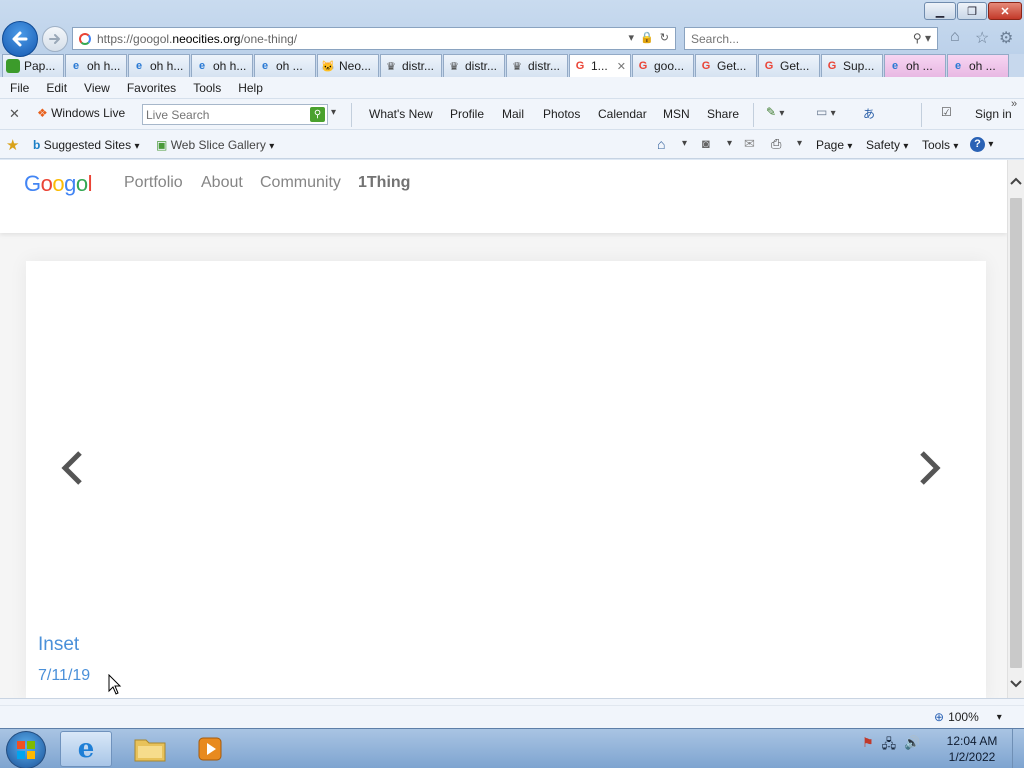 This screenshot has height=768, width=1024. I want to click on vertical-scrollbar, so click(1015, 429).